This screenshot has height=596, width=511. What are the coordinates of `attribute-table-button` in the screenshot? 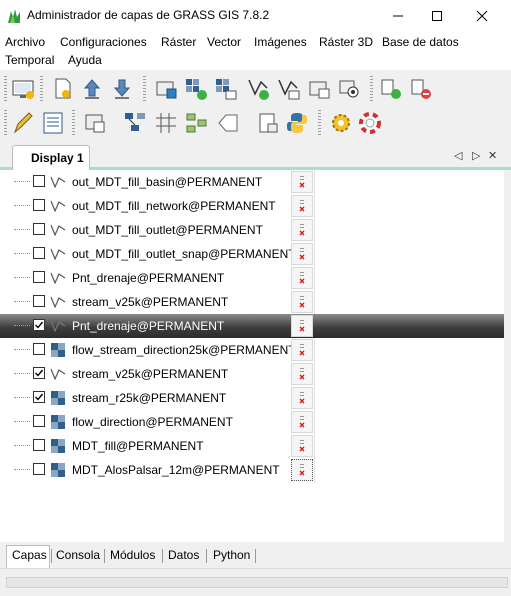 It's located at (53, 123).